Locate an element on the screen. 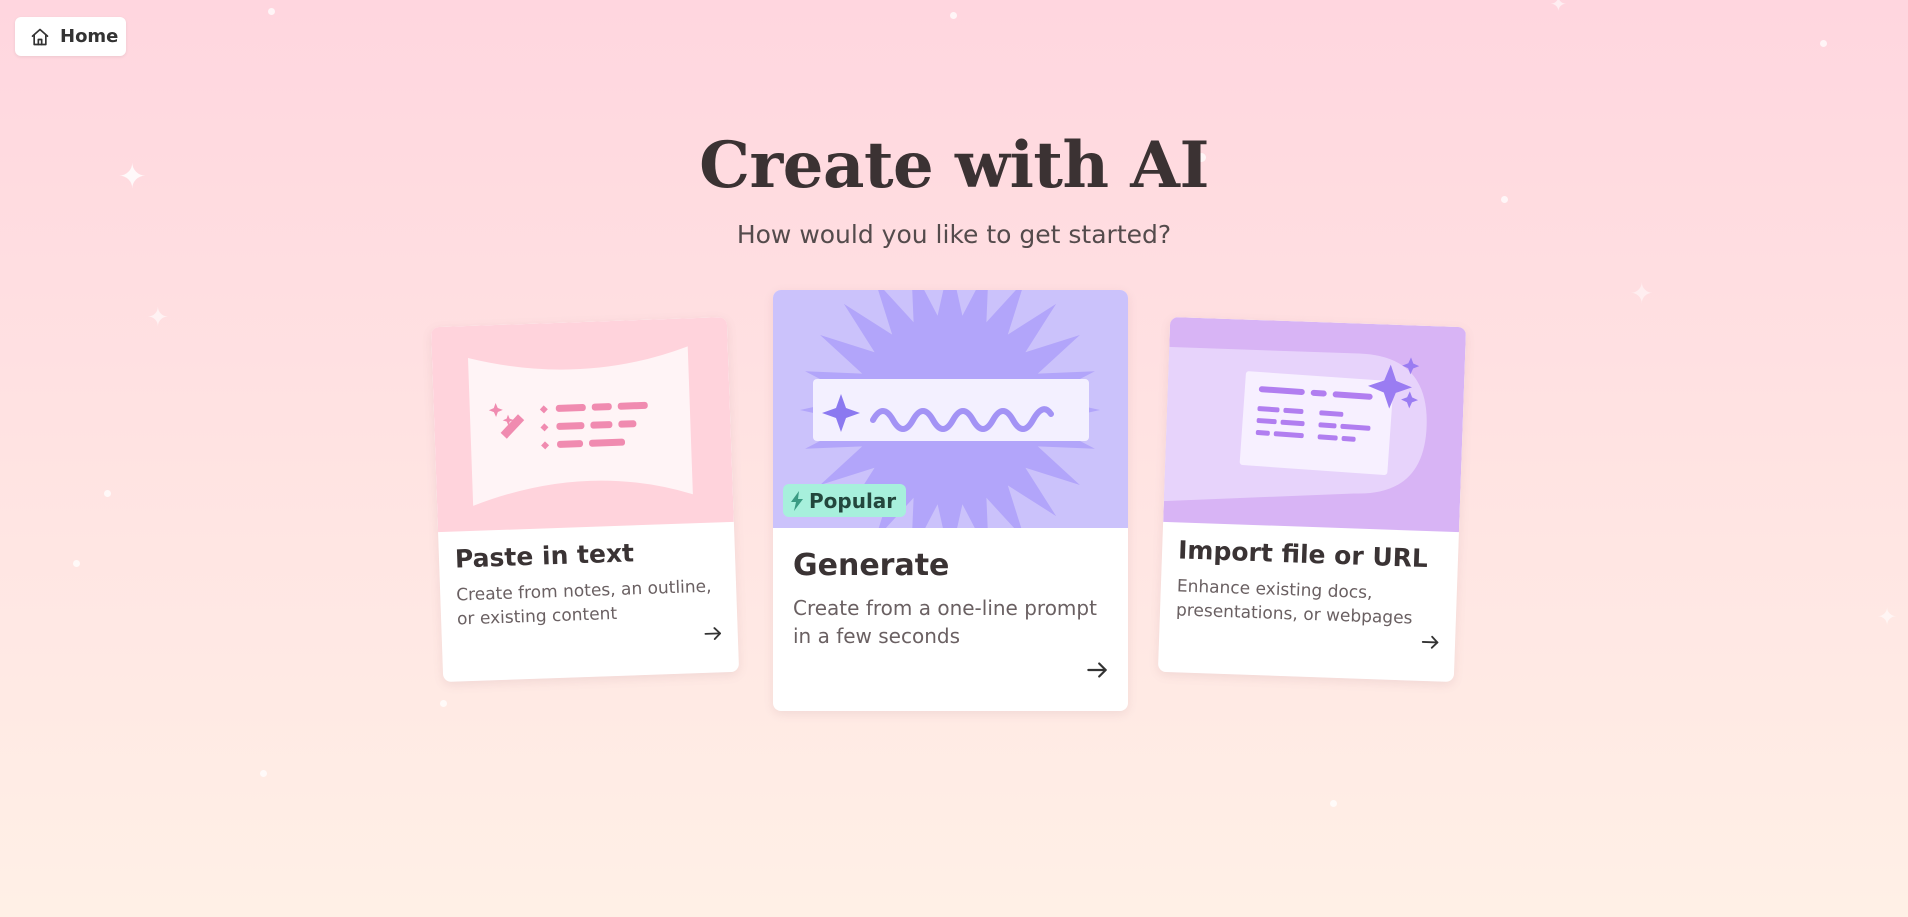 This screenshot has width=1908, height=917. home-icon is located at coordinates (40, 37).